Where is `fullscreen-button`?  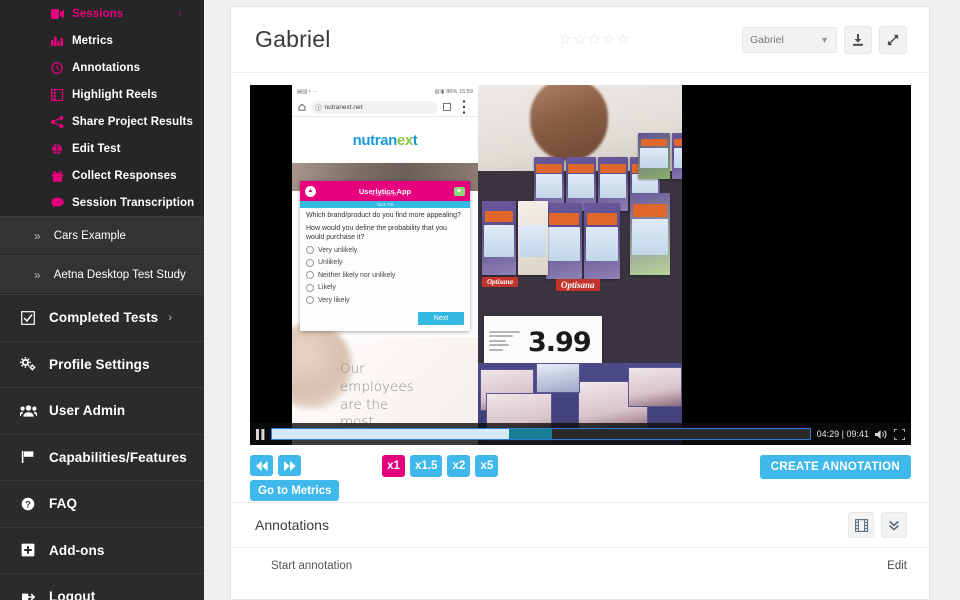
fullscreen-button is located at coordinates (899, 434).